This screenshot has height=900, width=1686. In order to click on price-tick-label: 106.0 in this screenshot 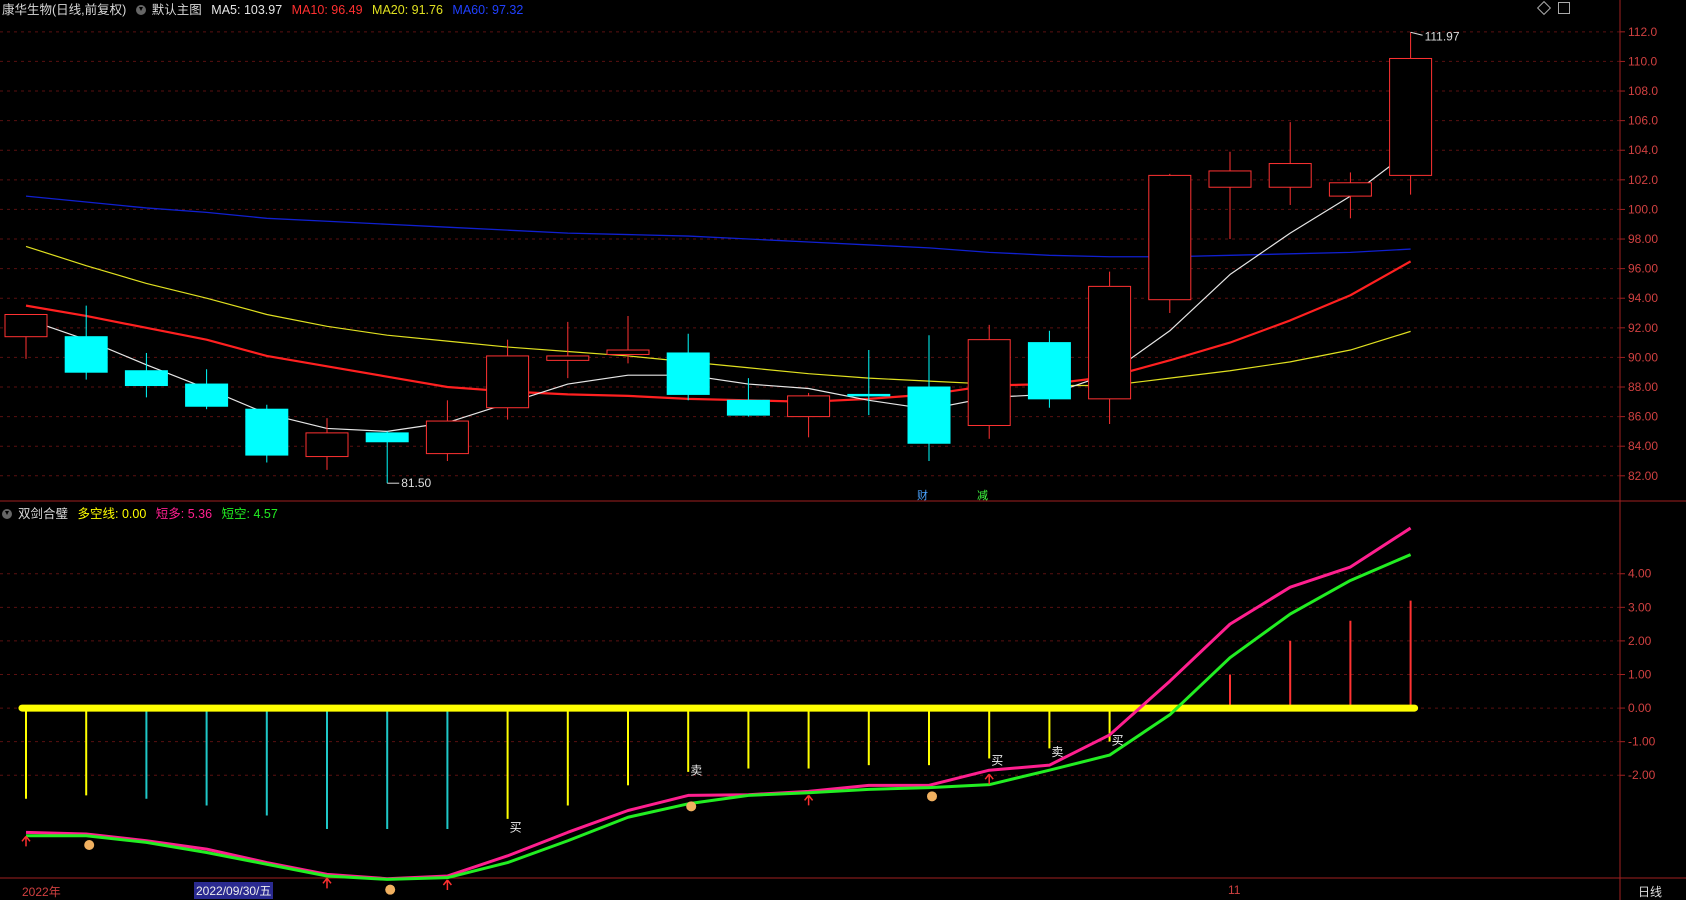, I will do `click(1643, 121)`.